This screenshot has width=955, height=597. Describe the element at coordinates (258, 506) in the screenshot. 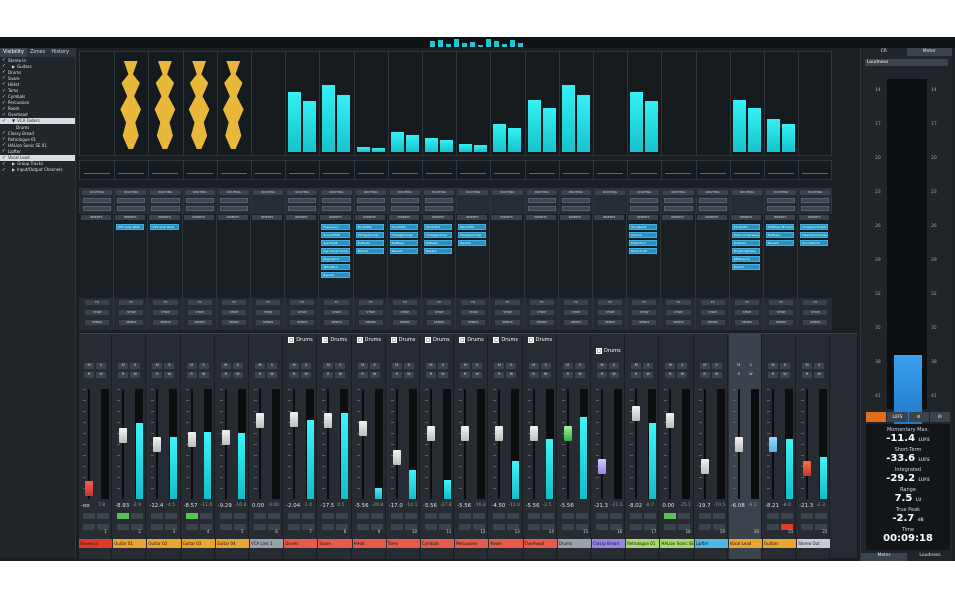

I see `volume-value: 0.00` at that location.